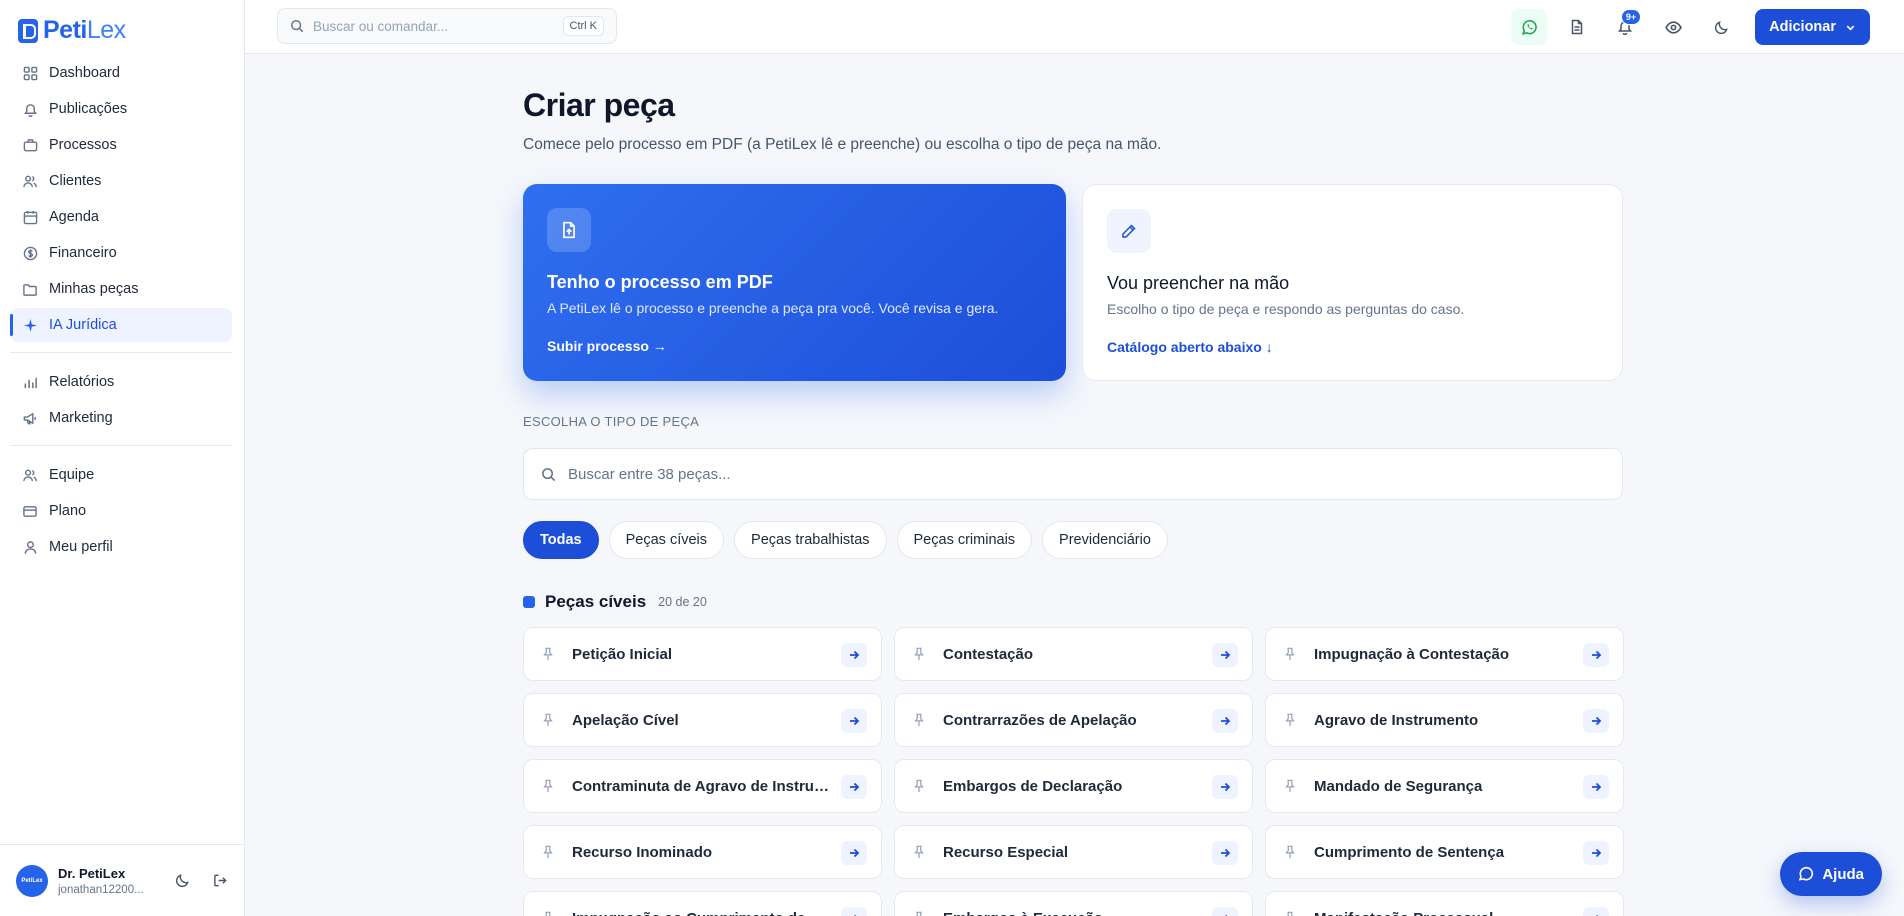 This screenshot has height=916, width=1904. What do you see at coordinates (121, 418) in the screenshot?
I see `sidebar-item-marketing: Marketing` at bounding box center [121, 418].